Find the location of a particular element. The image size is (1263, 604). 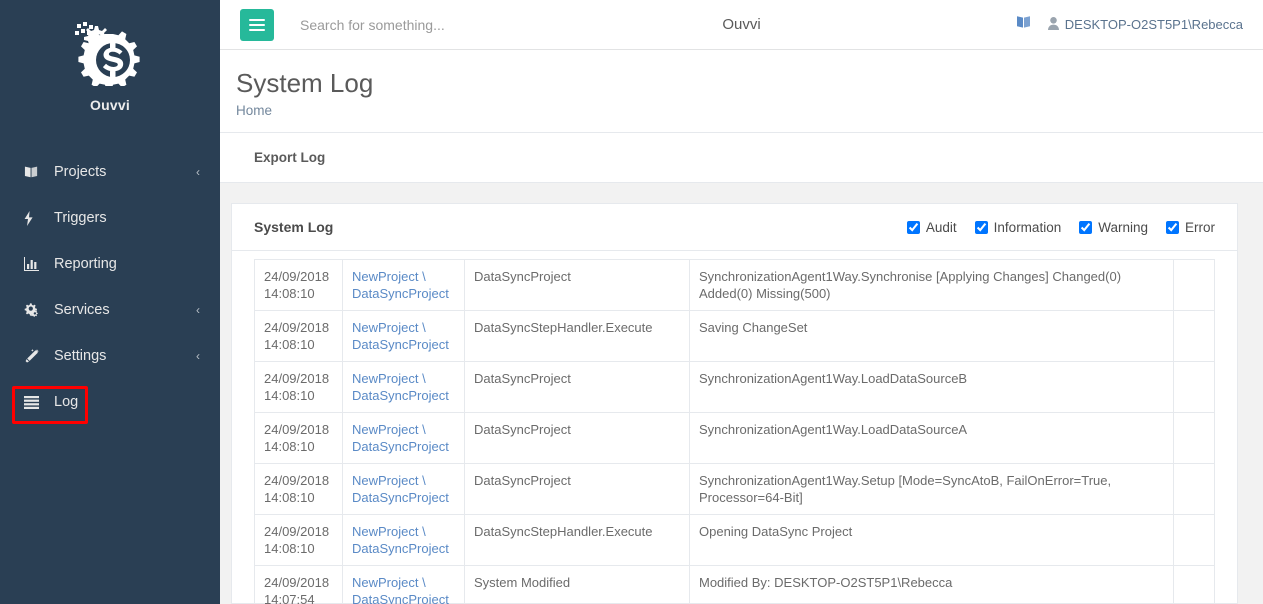

filter-information-checkbox is located at coordinates (981, 227).